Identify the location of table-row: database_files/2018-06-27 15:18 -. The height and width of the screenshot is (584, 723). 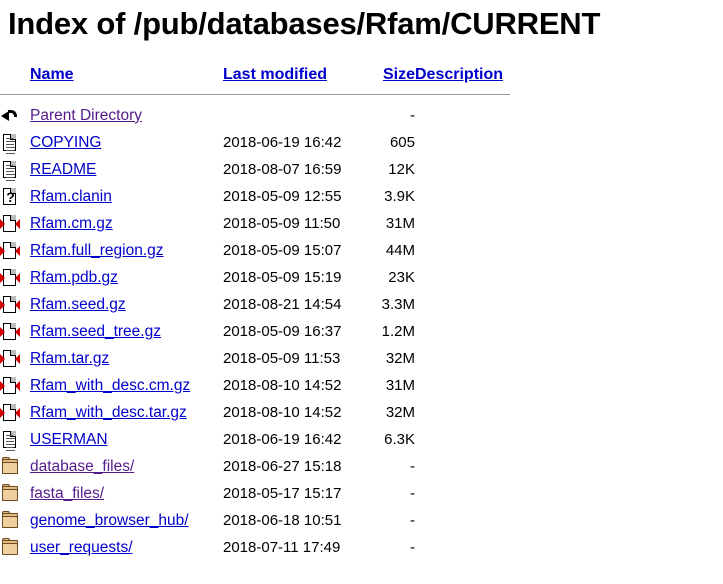
(257, 466).